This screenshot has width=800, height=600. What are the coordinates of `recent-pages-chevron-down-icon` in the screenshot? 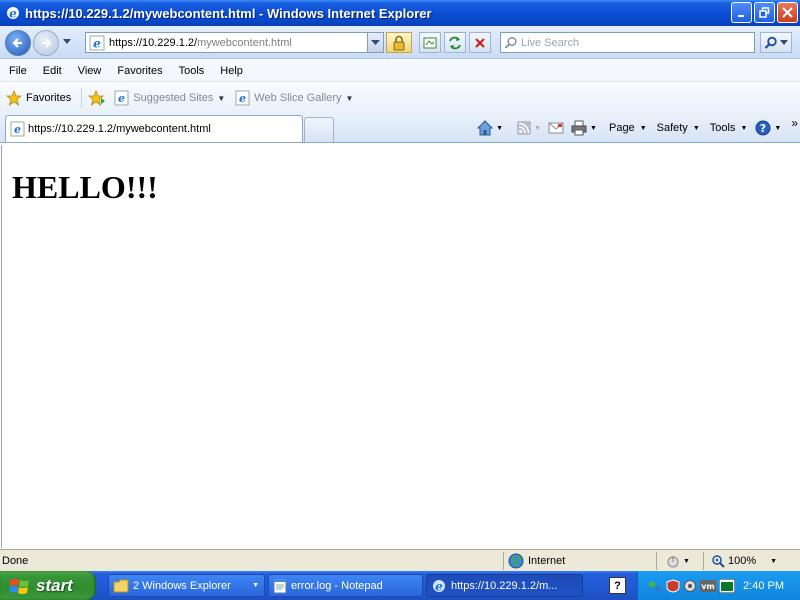 It's located at (67, 42).